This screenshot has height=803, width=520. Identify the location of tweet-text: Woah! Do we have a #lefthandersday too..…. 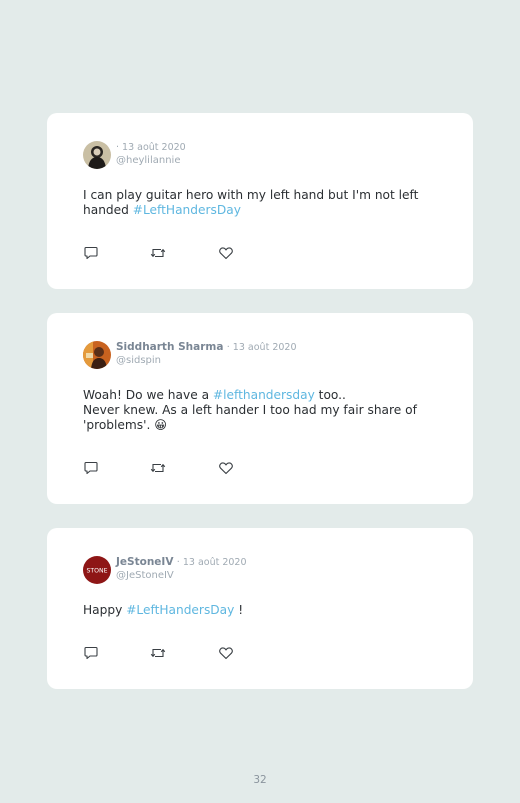
(250, 410).